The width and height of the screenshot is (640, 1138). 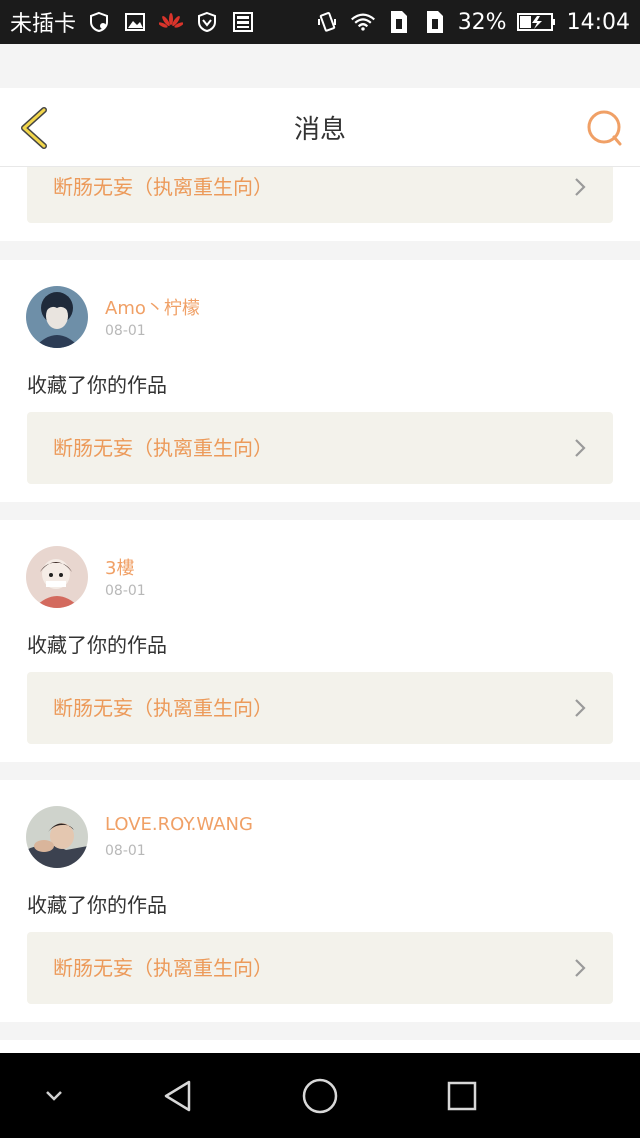 I want to click on message-card-partial: 断肠无妄（执离重生向）, so click(x=320, y=204).